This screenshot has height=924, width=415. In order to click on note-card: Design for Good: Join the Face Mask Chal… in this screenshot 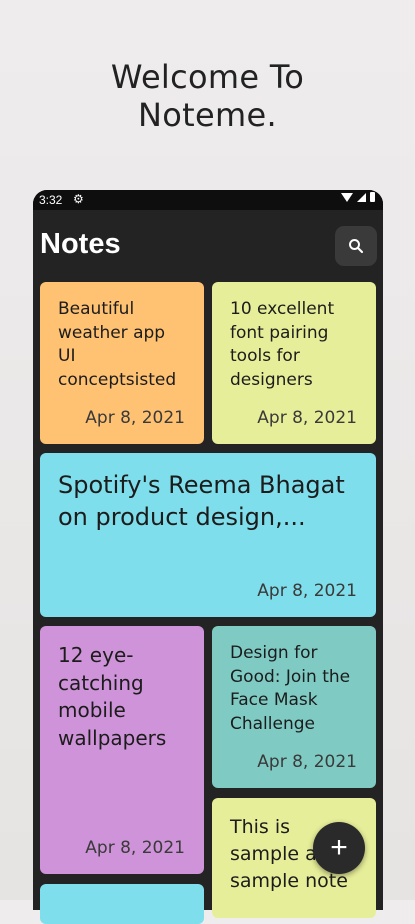, I will do `click(294, 707)`.